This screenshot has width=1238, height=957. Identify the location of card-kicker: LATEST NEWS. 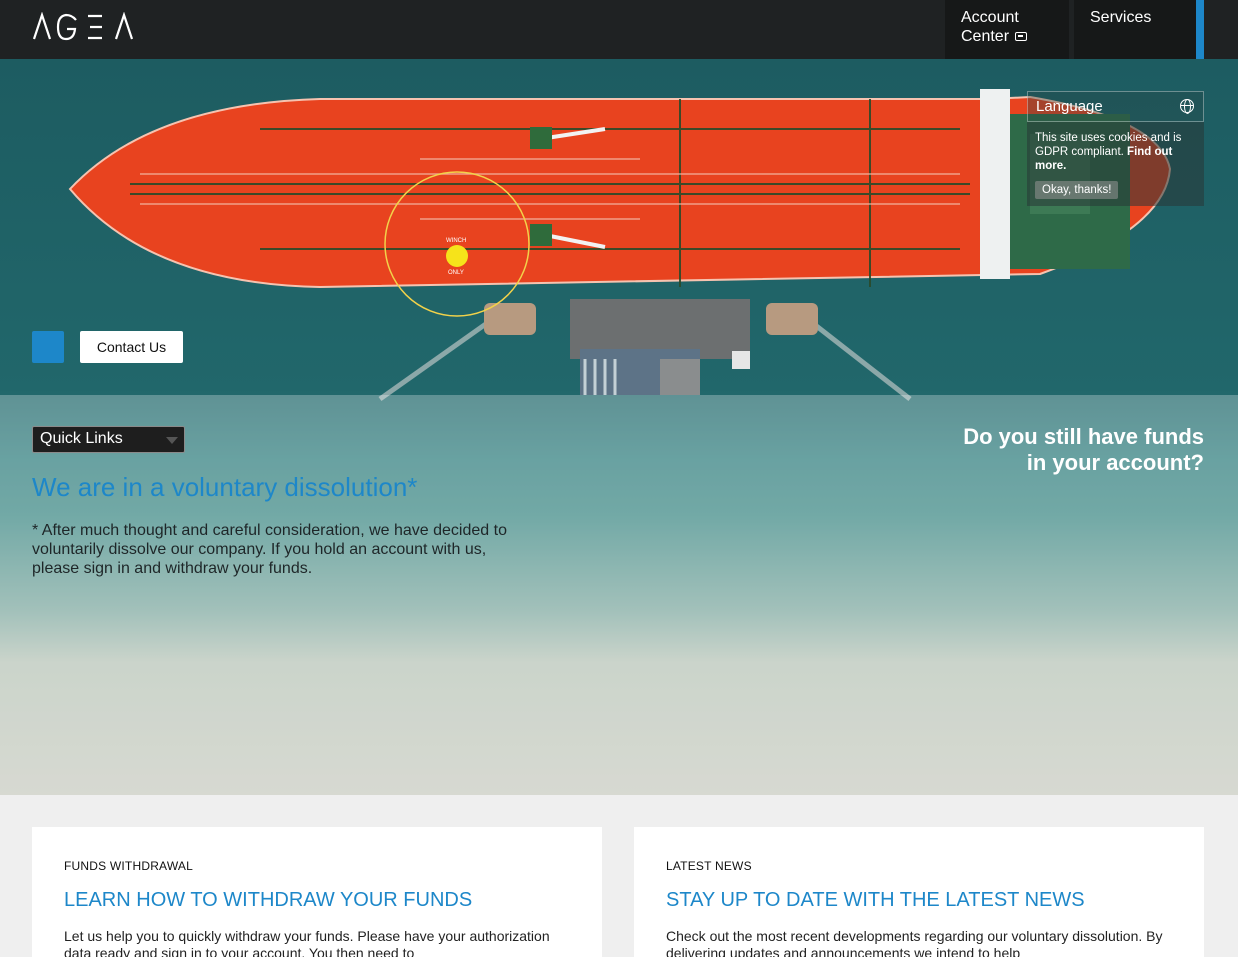
(709, 866).